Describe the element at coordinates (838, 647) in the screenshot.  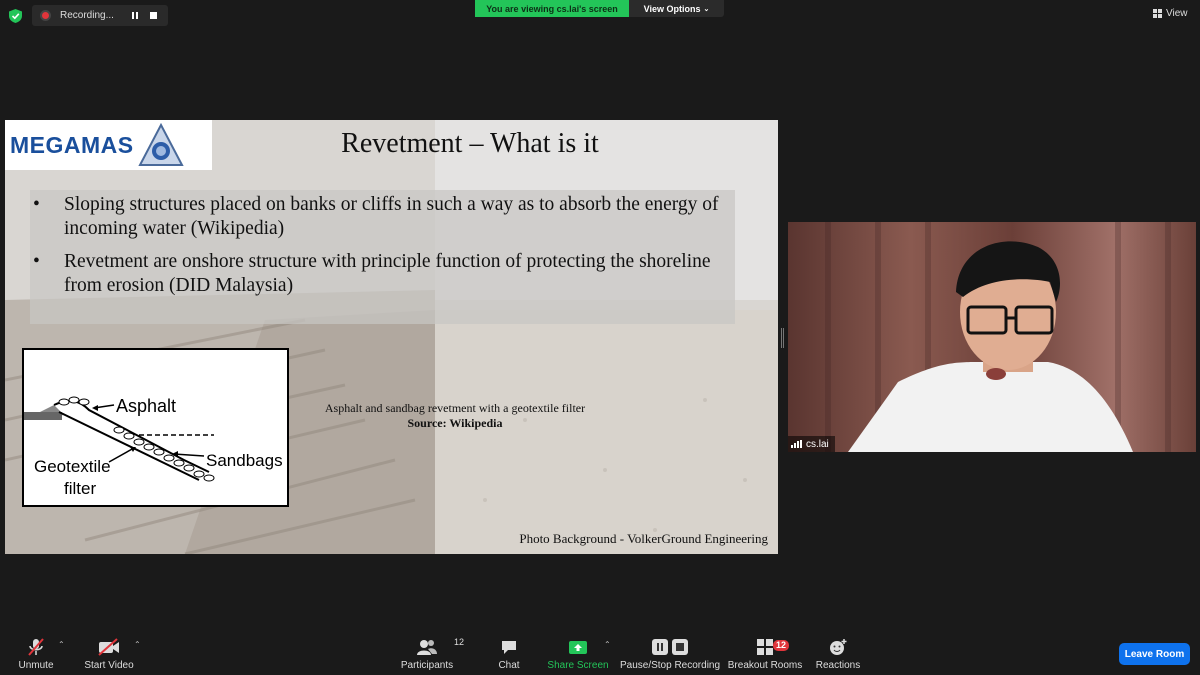
I see `smiley-reaction-icon` at that location.